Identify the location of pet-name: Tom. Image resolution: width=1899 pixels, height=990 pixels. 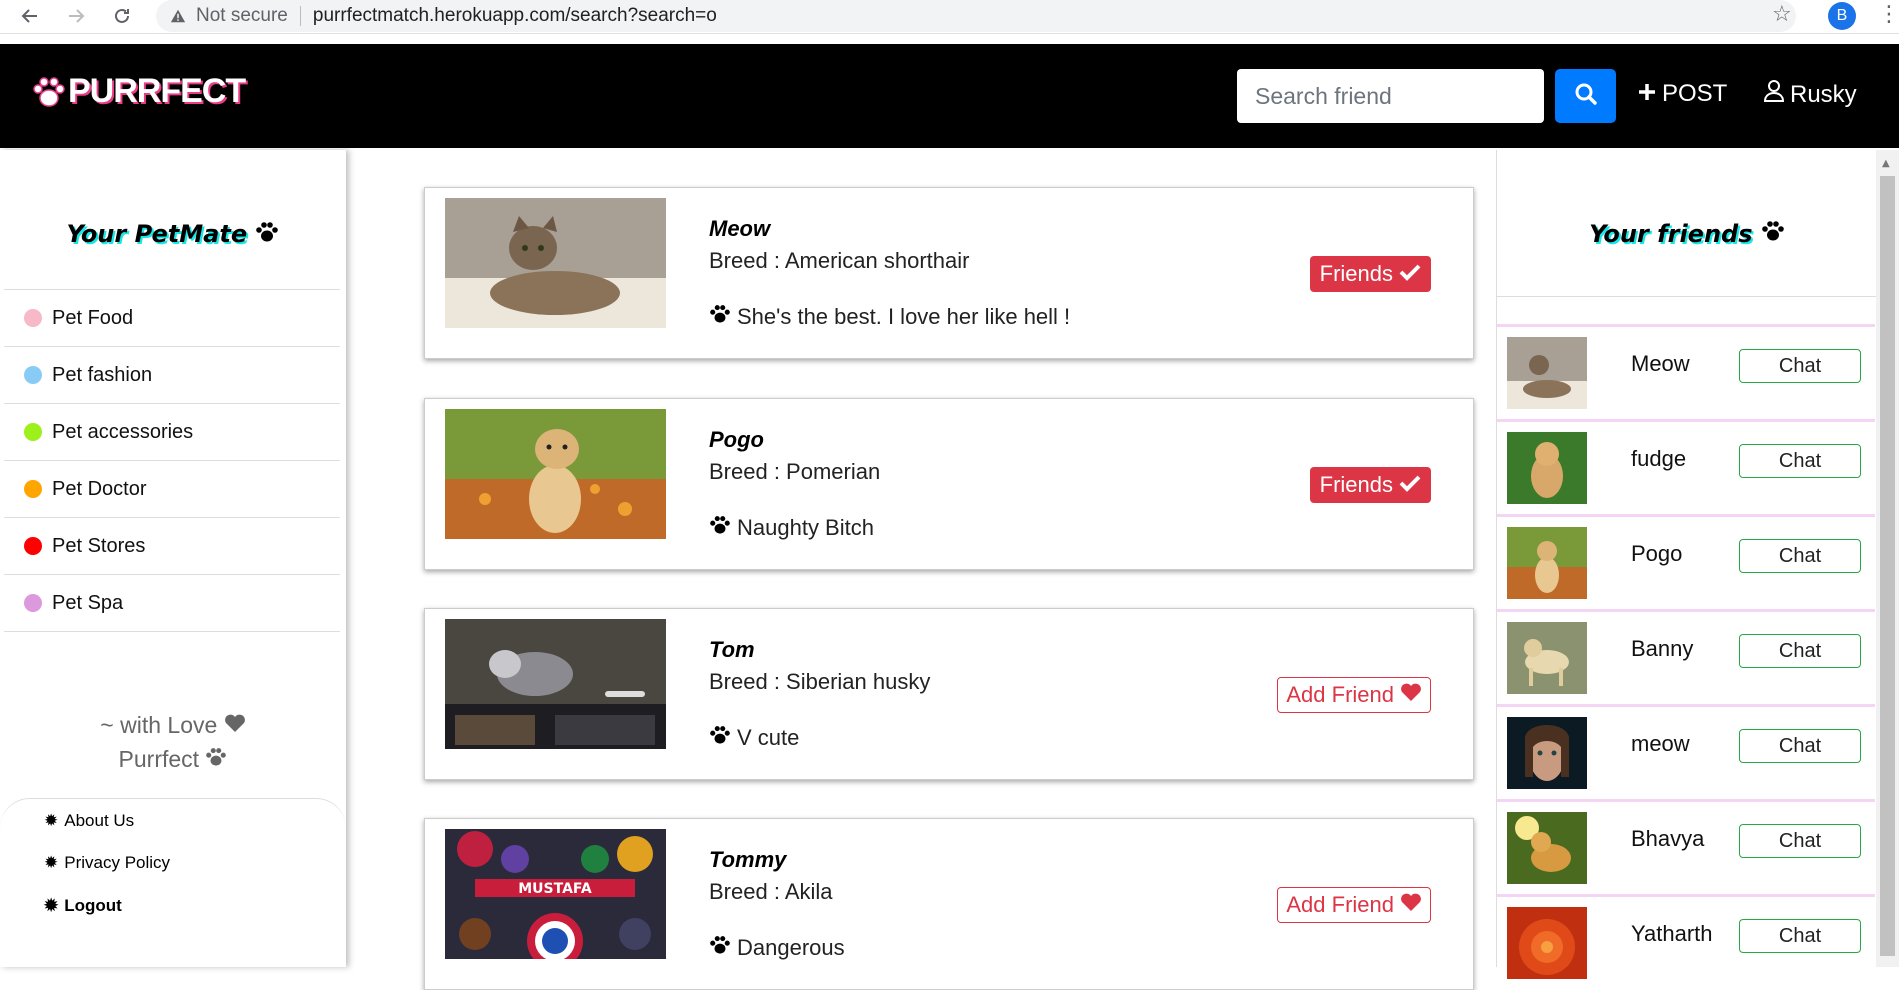
(732, 650).